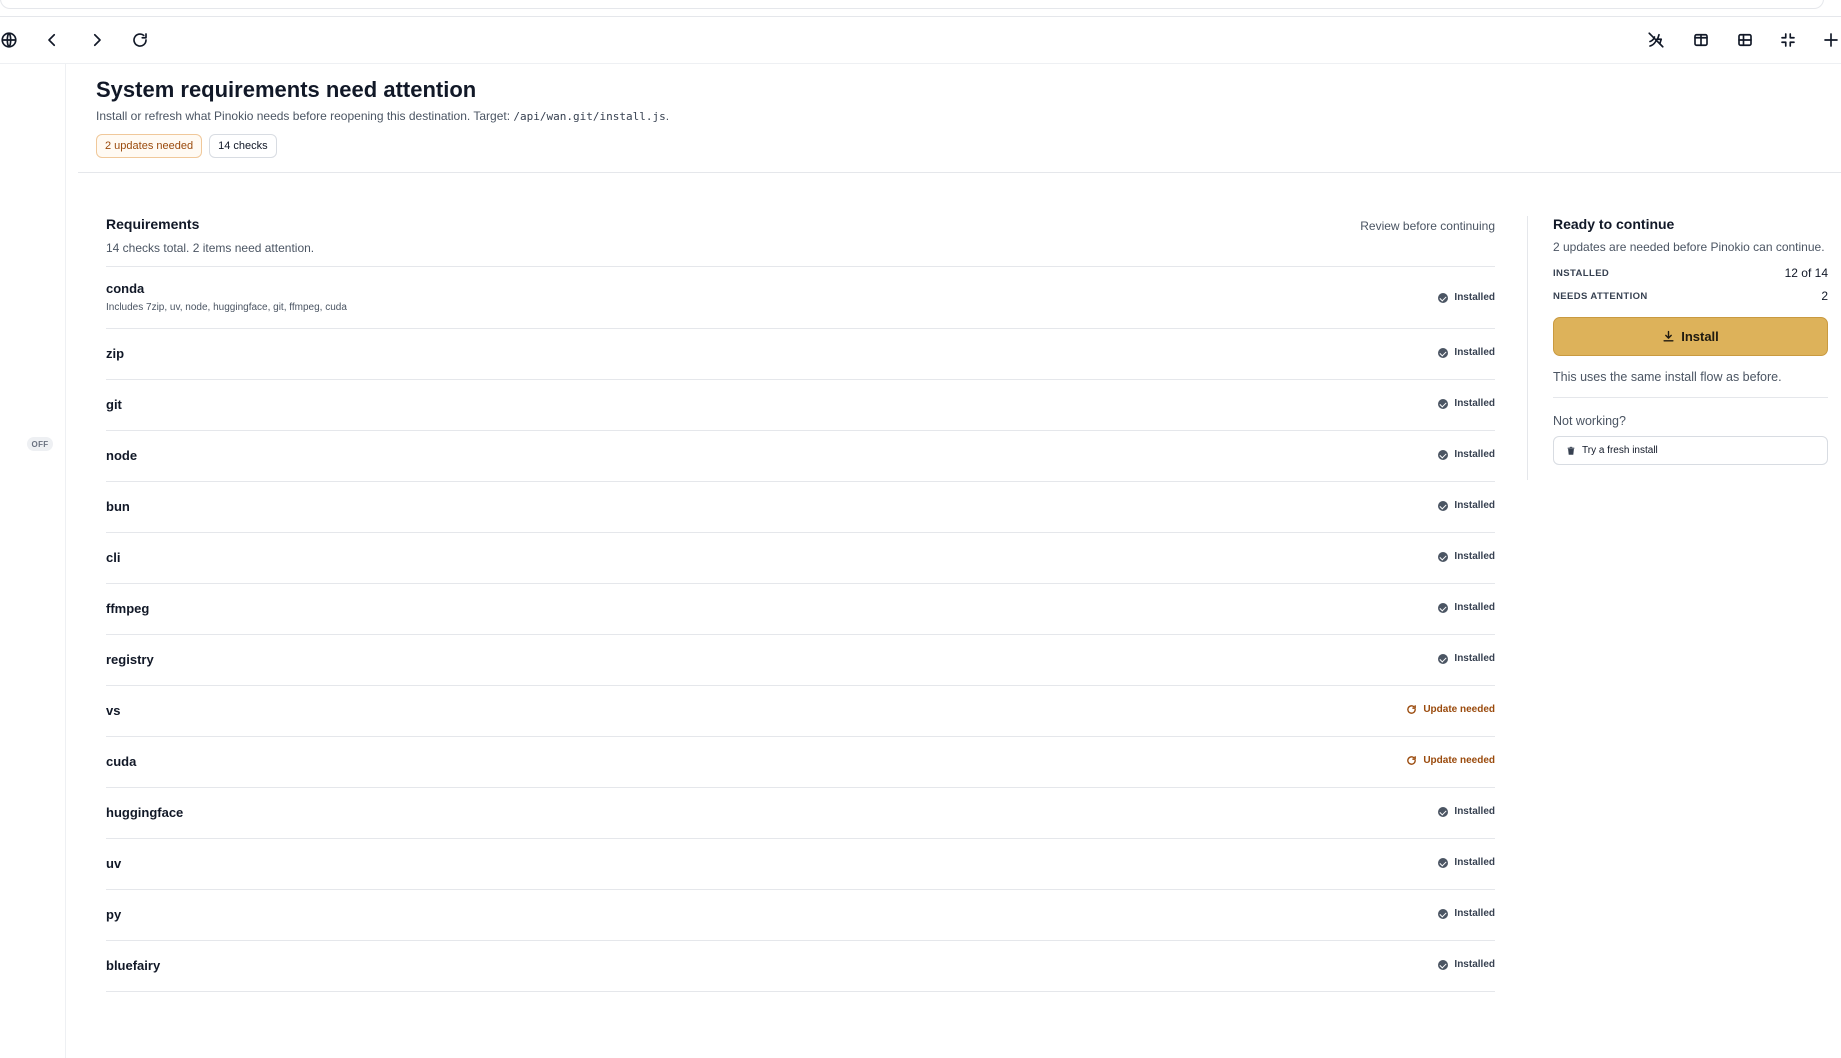 This screenshot has height=1058, width=1841. Describe the element at coordinates (97, 40) in the screenshot. I see `chevron-right-icon` at that location.